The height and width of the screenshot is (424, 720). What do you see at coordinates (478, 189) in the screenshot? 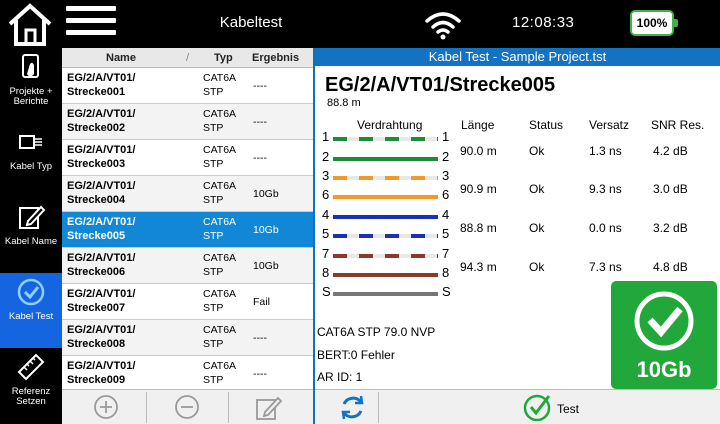
I see `pair-length: 90.9 m` at bounding box center [478, 189].